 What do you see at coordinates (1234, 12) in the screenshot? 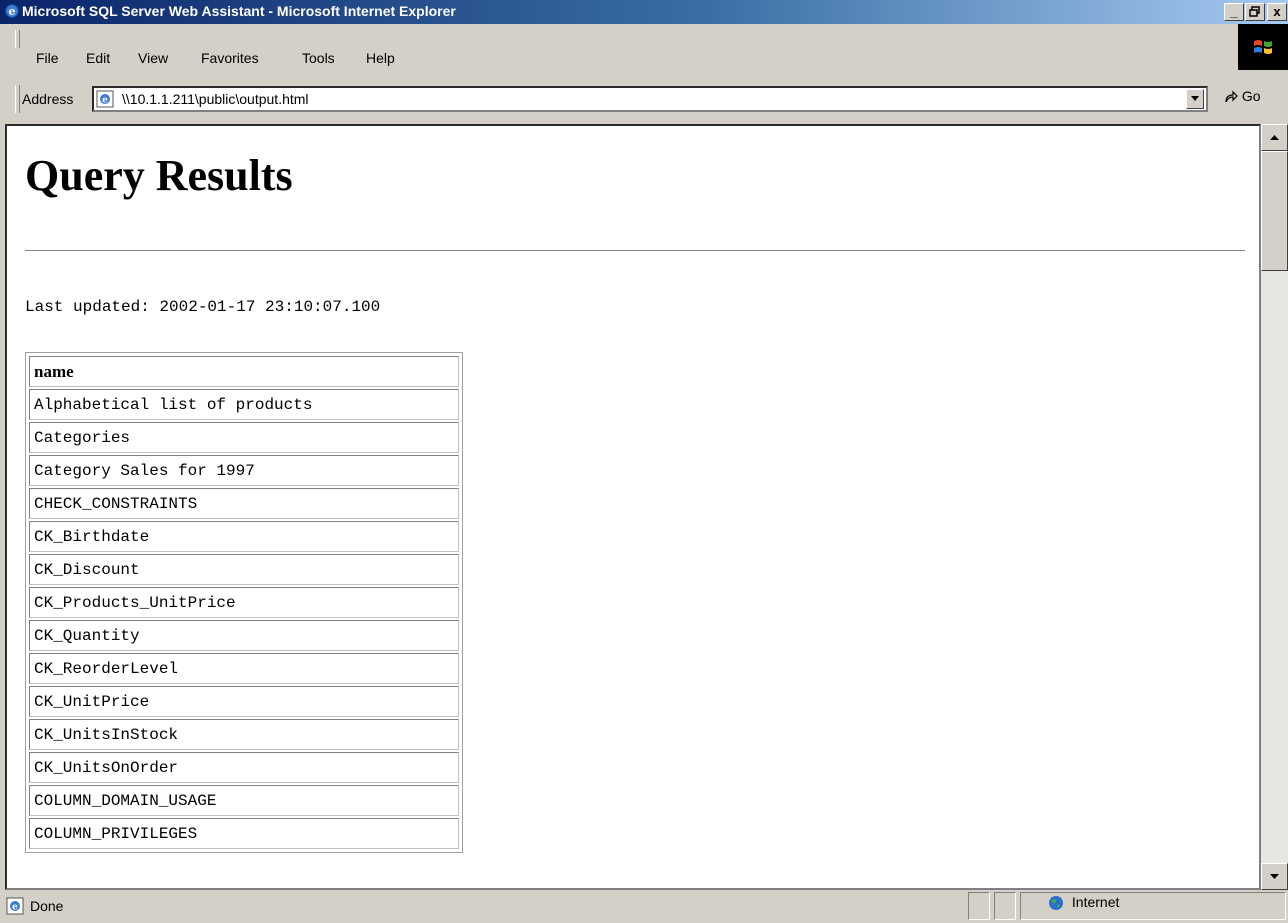
I see `minimize-button: _` at bounding box center [1234, 12].